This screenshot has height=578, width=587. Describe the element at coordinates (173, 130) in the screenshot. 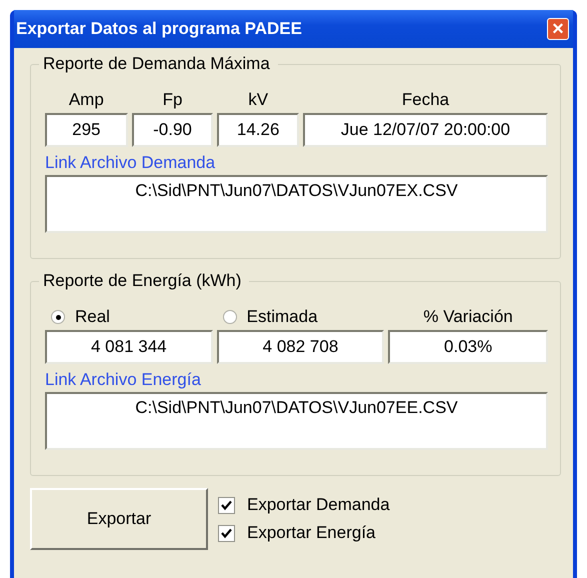

I see `value-field: -0.90` at that location.